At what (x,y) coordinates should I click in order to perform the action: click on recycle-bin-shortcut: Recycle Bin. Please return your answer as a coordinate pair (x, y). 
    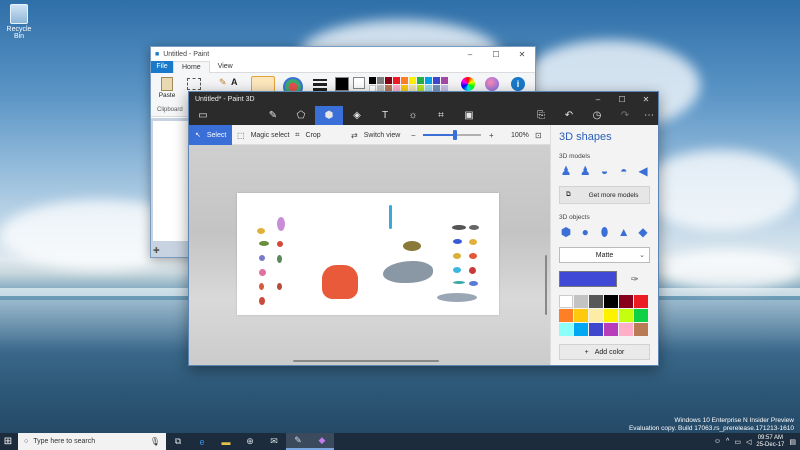
    Looking at the image, I should click on (19, 22).